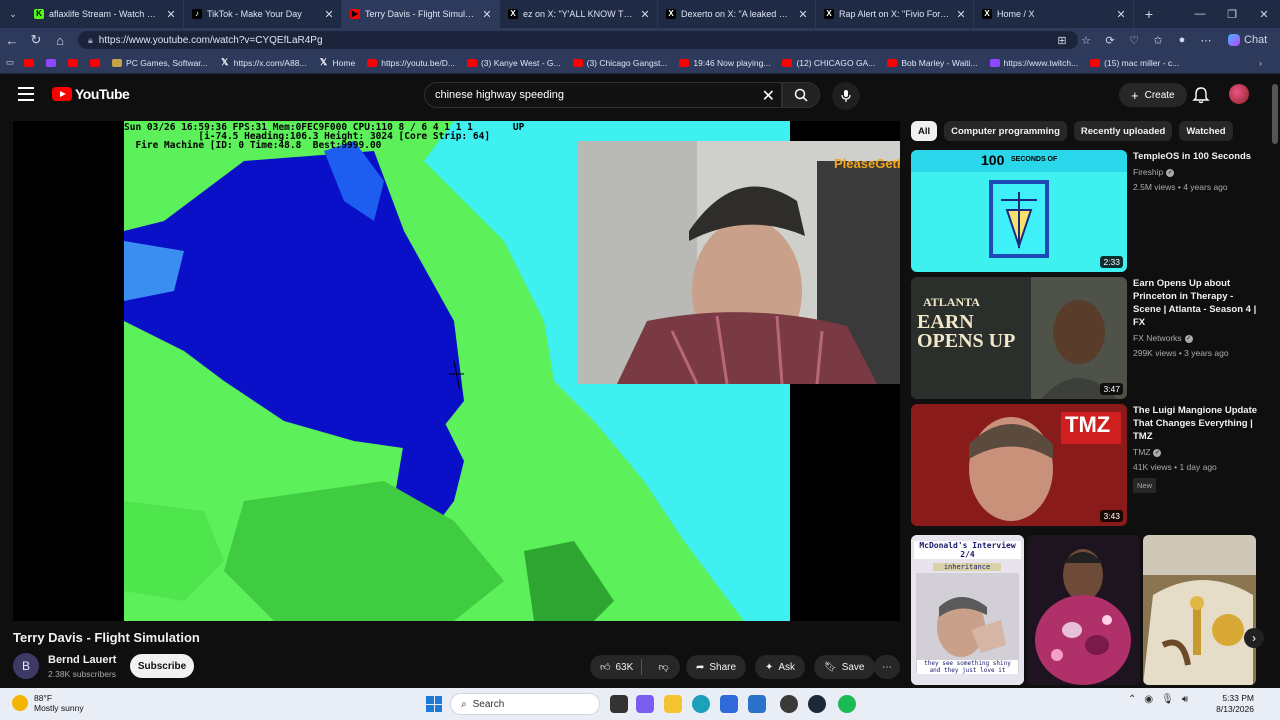 This screenshot has width=1280, height=720. Describe the element at coordinates (1182, 40) in the screenshot. I see `profile-icon: ●` at that location.